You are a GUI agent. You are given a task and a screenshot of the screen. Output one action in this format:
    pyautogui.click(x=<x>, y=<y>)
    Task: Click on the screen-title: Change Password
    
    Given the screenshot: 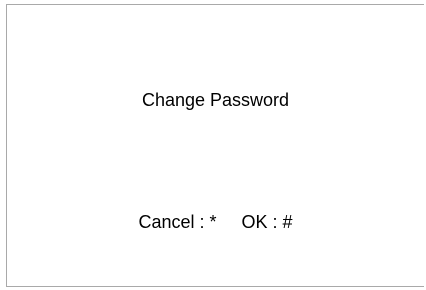 What is the action you would take?
    pyautogui.click(x=215, y=100)
    